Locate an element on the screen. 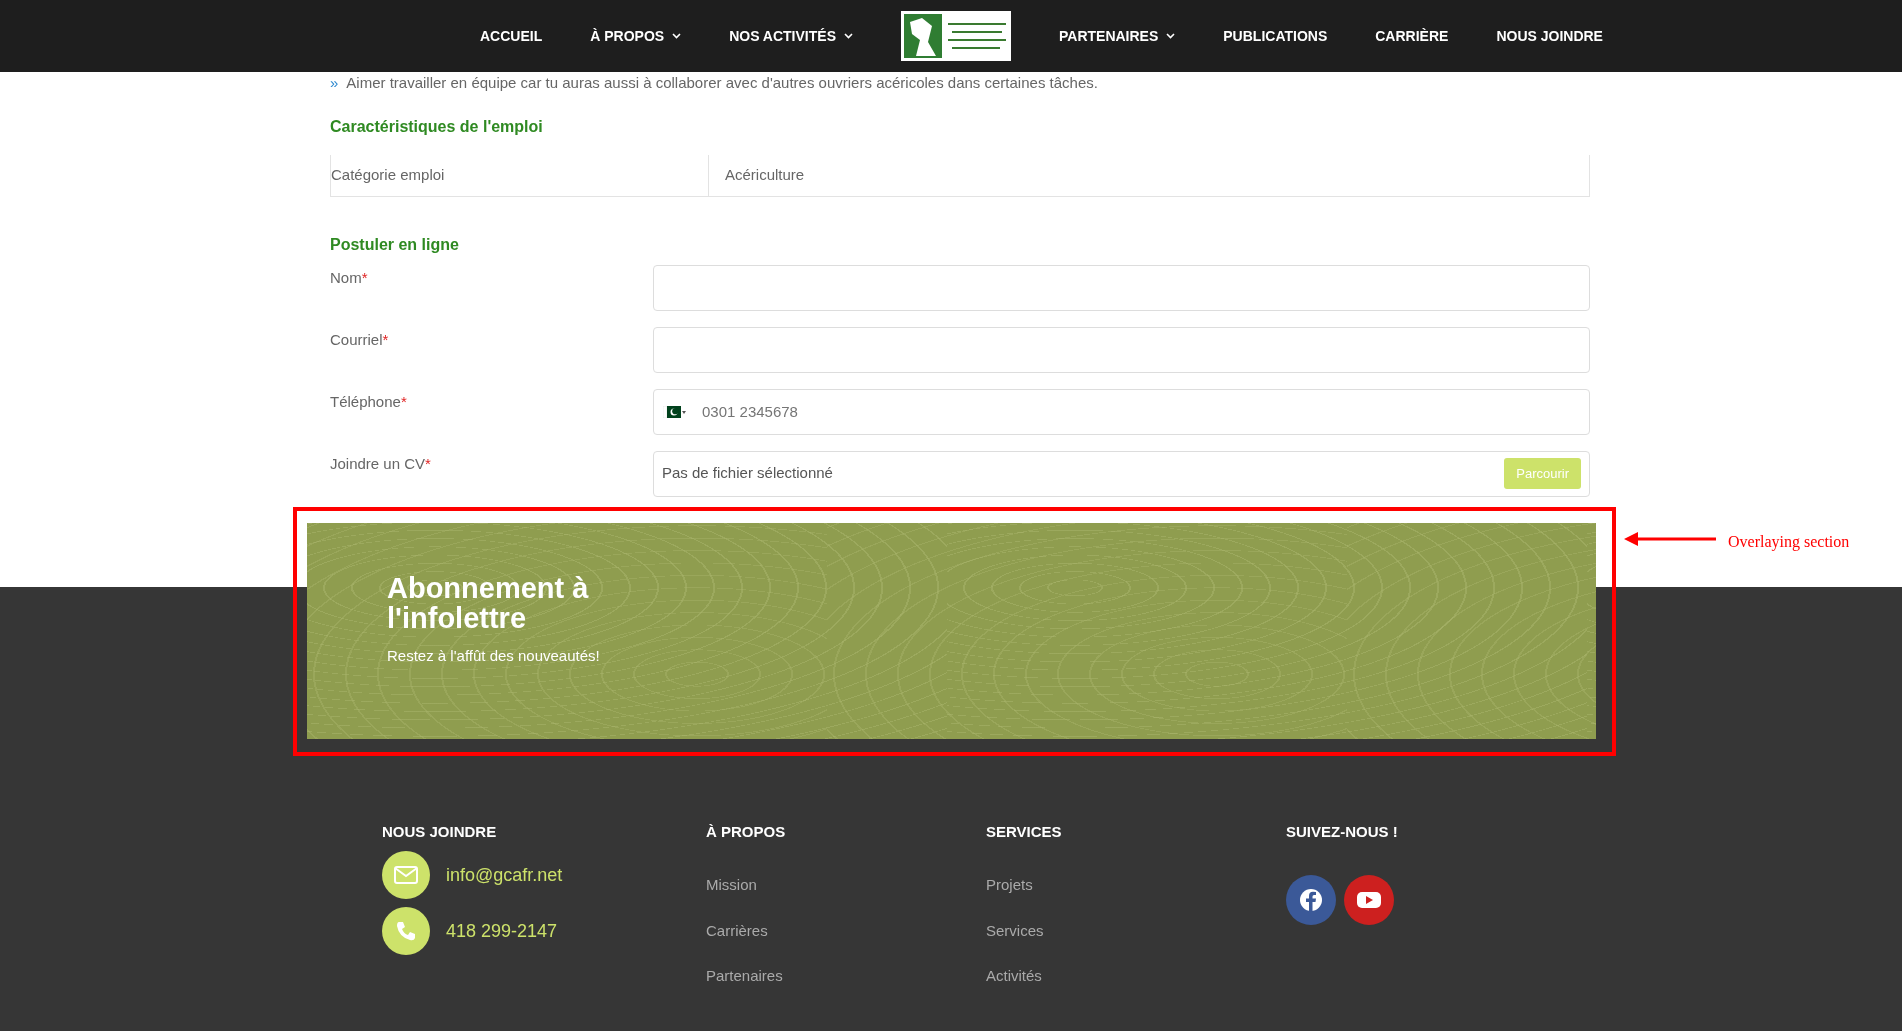 The width and height of the screenshot is (1902, 1031). footer-link: Services is located at coordinates (1136, 930).